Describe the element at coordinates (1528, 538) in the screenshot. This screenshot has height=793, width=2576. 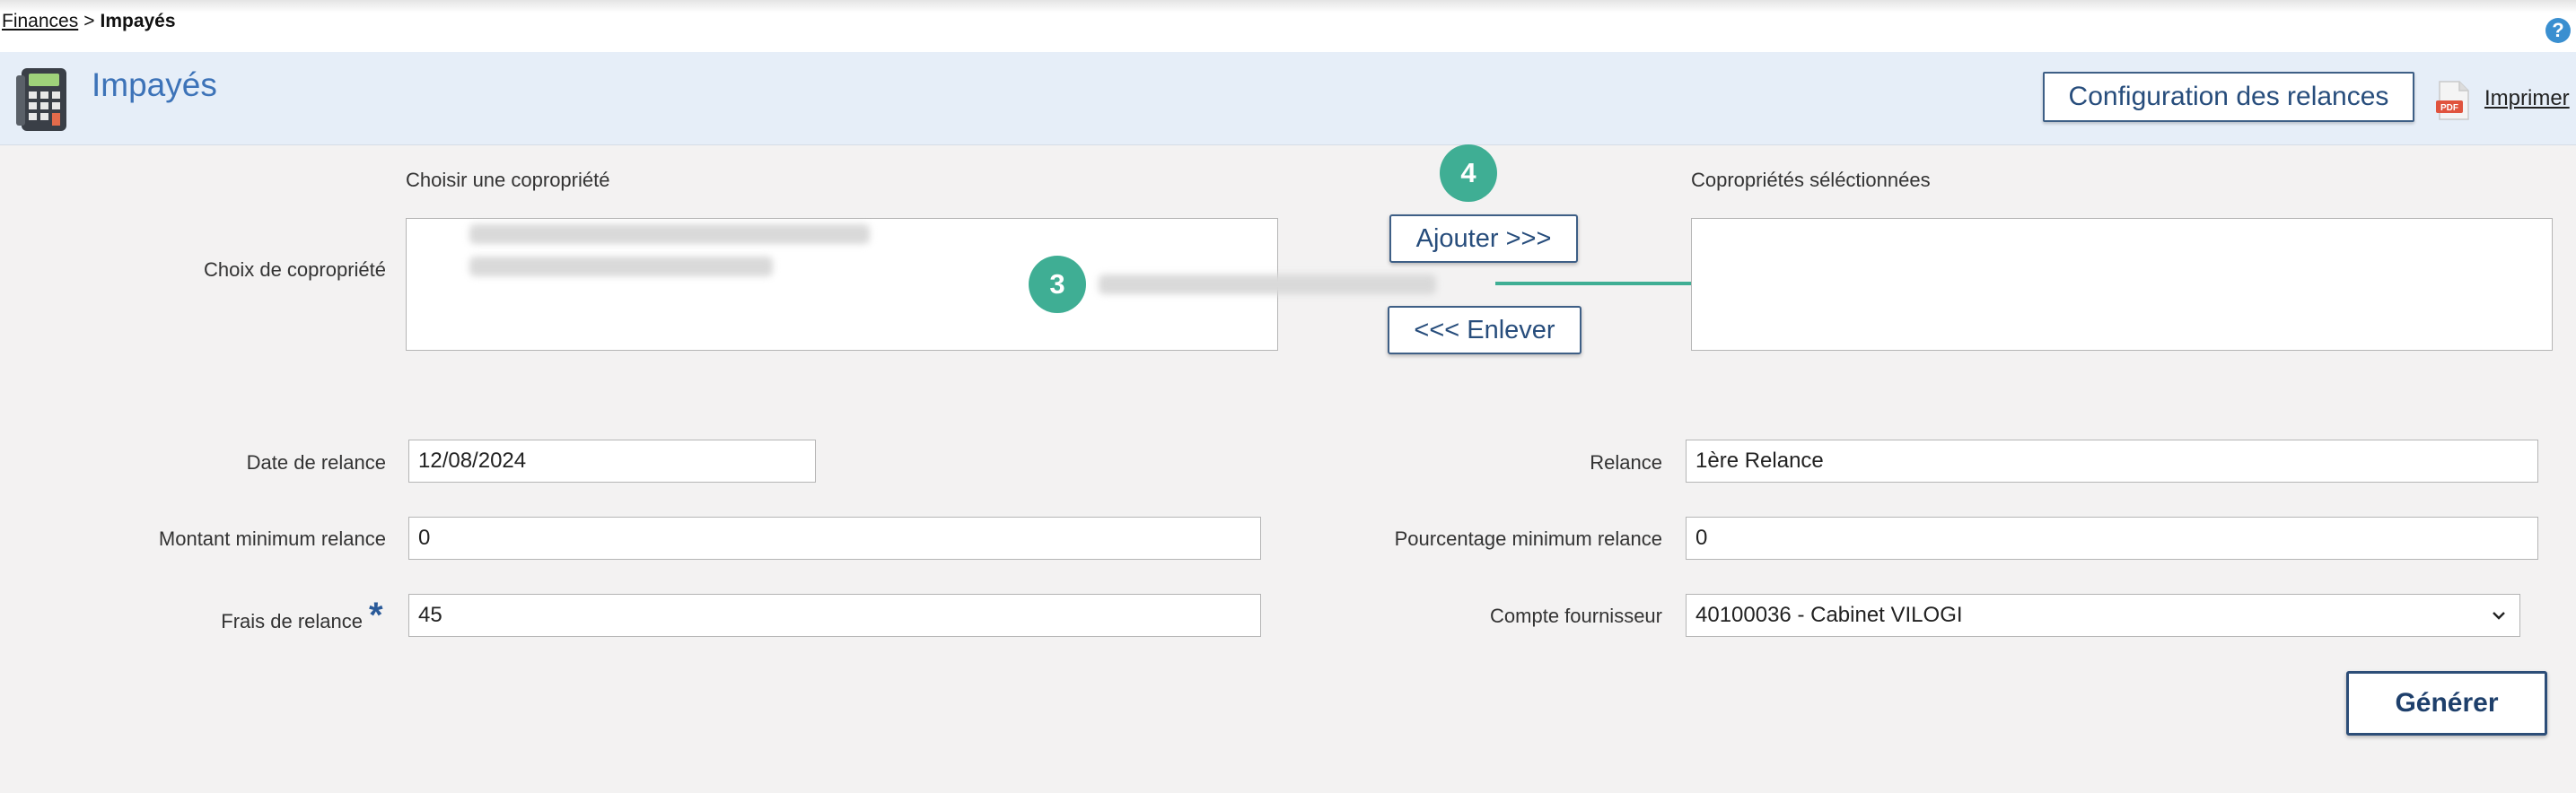
I see `pourcentage-label: Pourcentage minimum relance` at that location.